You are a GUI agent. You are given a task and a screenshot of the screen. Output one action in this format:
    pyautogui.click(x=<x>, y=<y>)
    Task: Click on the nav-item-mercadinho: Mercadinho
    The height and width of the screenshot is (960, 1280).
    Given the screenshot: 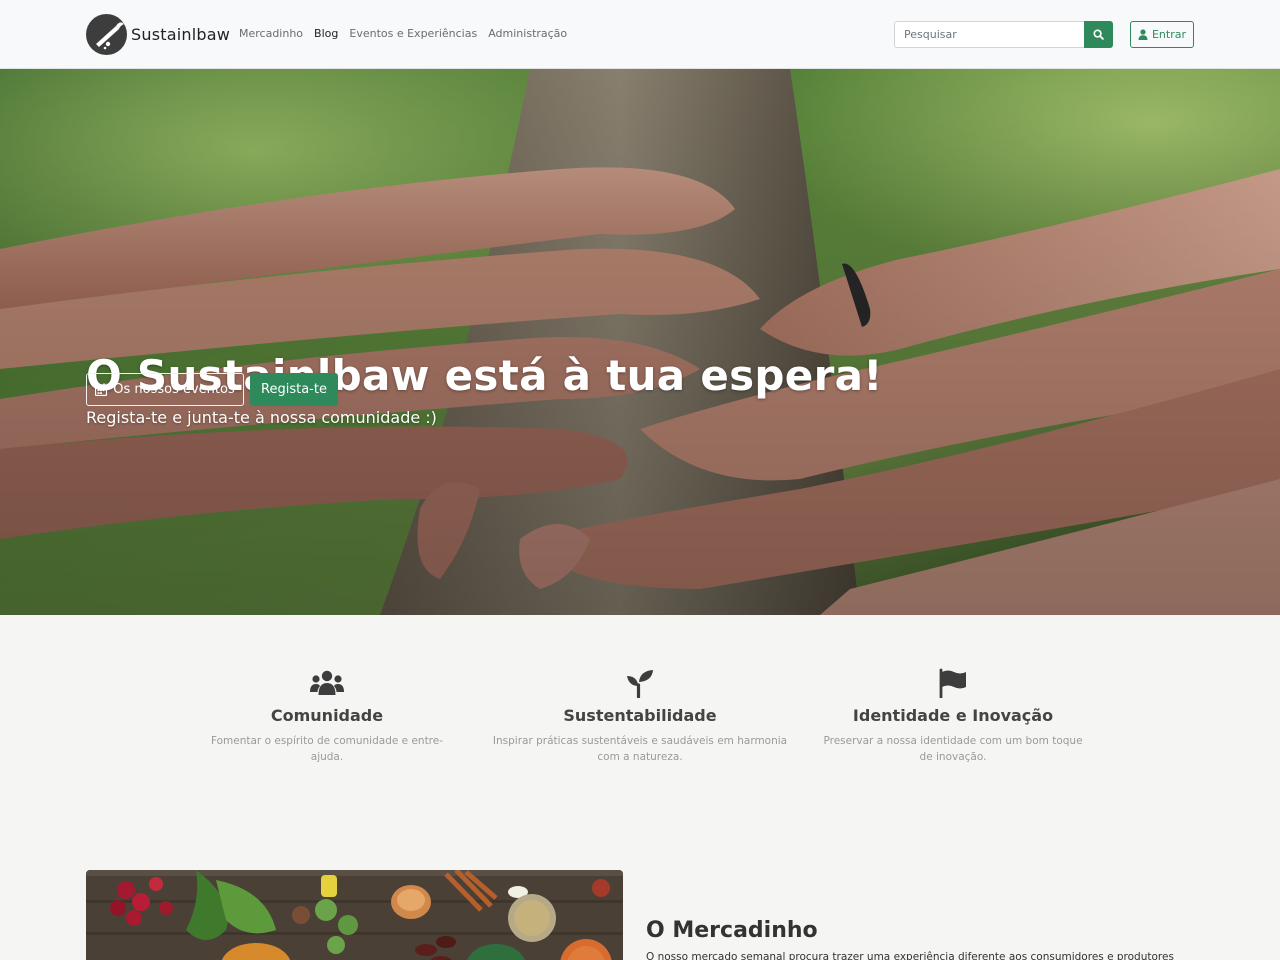 What is the action you would take?
    pyautogui.click(x=271, y=33)
    